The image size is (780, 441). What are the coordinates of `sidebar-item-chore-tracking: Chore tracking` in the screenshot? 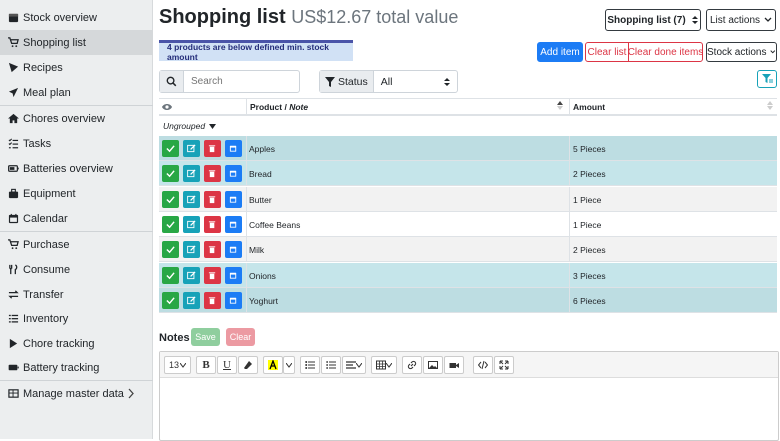 It's located at (76, 343).